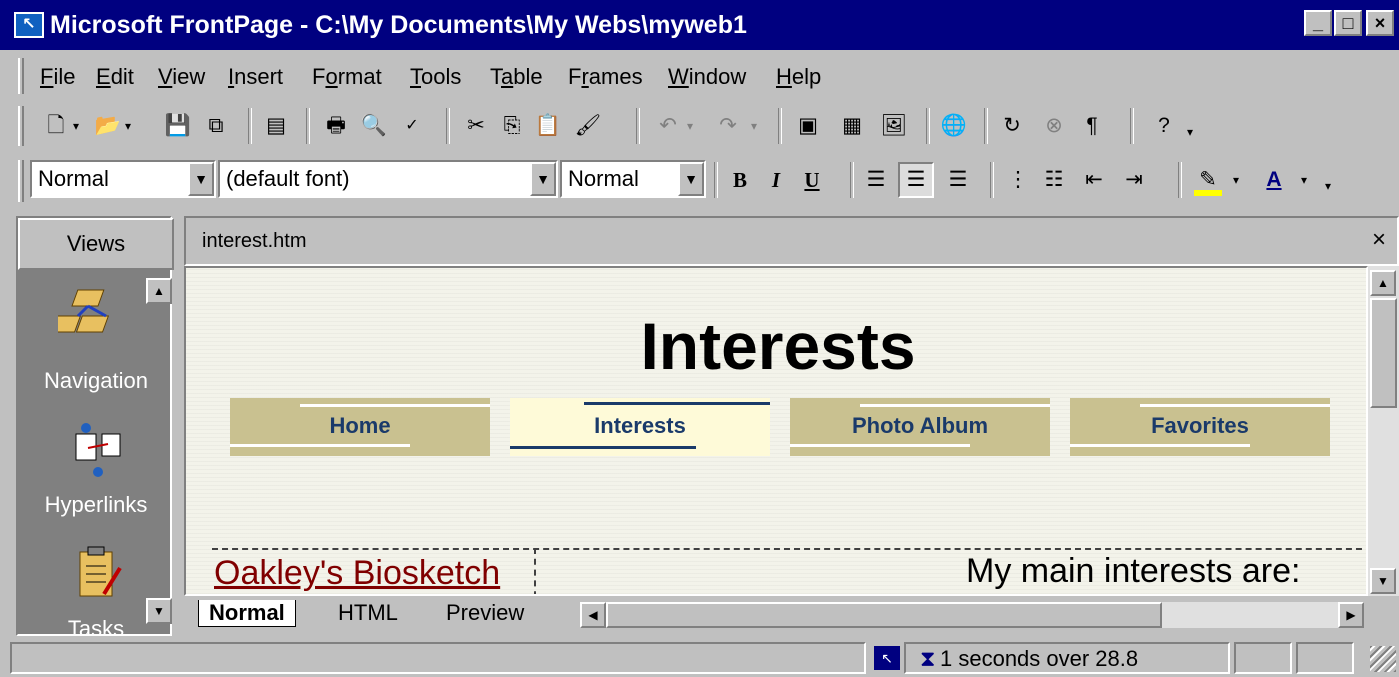 Image resolution: width=1399 pixels, height=677 pixels. I want to click on open-dropdown-icon: ▾, so click(128, 126).